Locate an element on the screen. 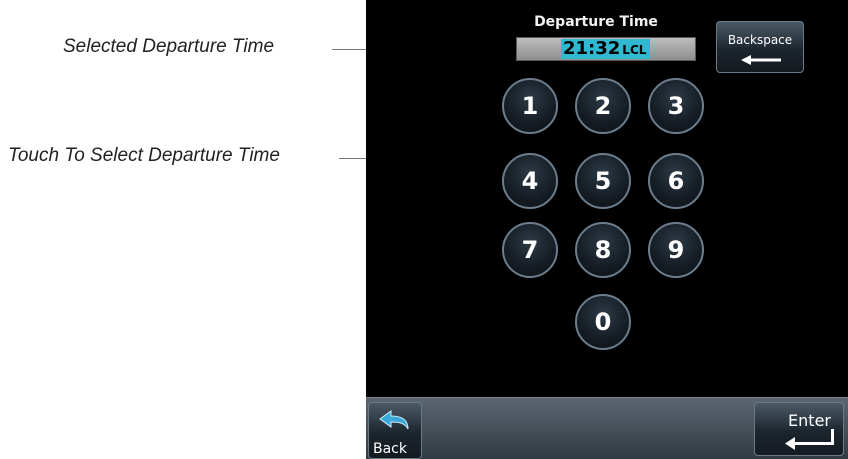  page-title: Departure Time is located at coordinates (596, 22).